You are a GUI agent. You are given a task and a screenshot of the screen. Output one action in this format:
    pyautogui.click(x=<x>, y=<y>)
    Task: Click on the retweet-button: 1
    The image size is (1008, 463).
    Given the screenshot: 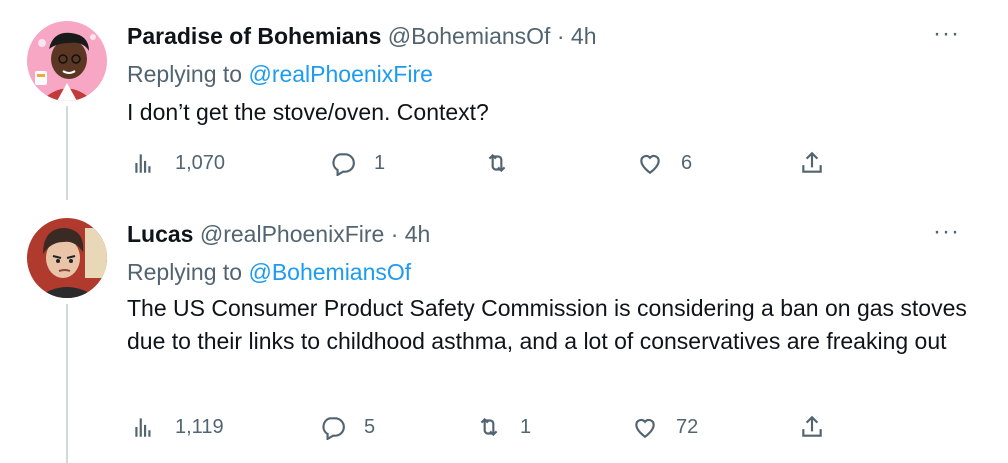 What is the action you would take?
    pyautogui.click(x=503, y=427)
    